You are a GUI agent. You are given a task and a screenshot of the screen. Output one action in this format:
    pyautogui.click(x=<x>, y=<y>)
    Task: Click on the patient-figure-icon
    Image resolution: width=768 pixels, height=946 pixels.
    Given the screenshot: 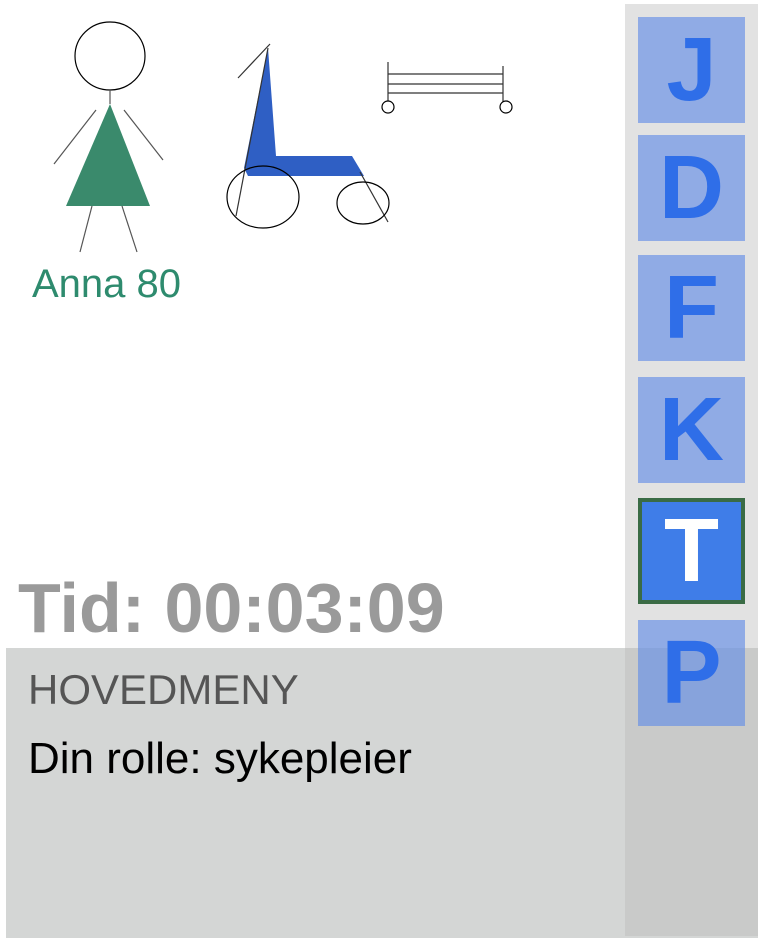 What is the action you would take?
    pyautogui.click(x=108, y=137)
    